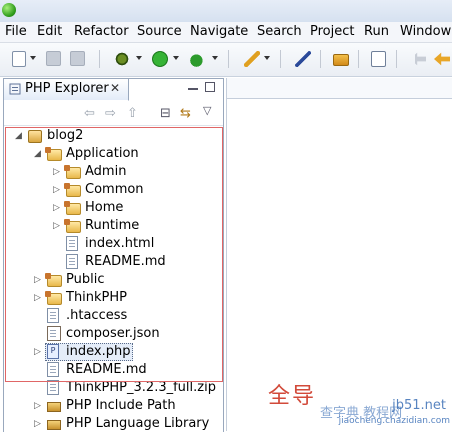 This screenshot has width=452, height=433. Describe the element at coordinates (176, 58) in the screenshot. I see `run-dropdown-arrow-icon` at that location.